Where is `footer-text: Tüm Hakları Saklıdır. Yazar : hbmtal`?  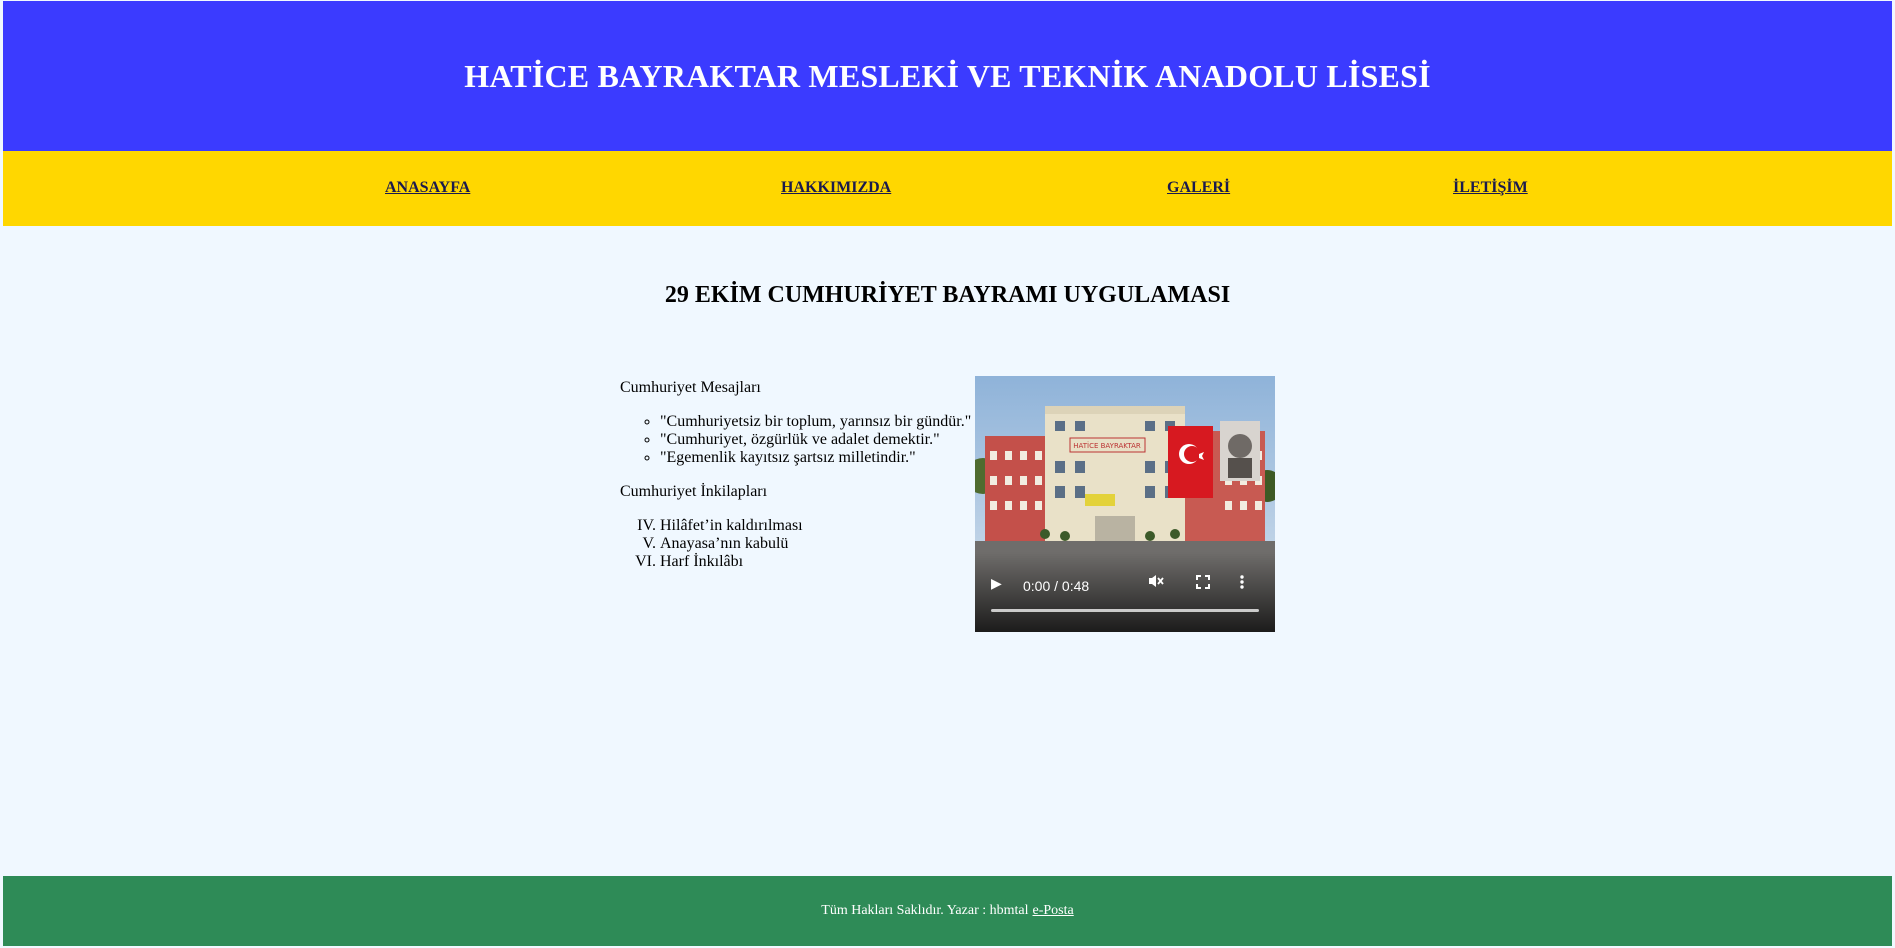
footer-text: Tüm Hakları Saklıdır. Yazar : hbmtal is located at coordinates (925, 910).